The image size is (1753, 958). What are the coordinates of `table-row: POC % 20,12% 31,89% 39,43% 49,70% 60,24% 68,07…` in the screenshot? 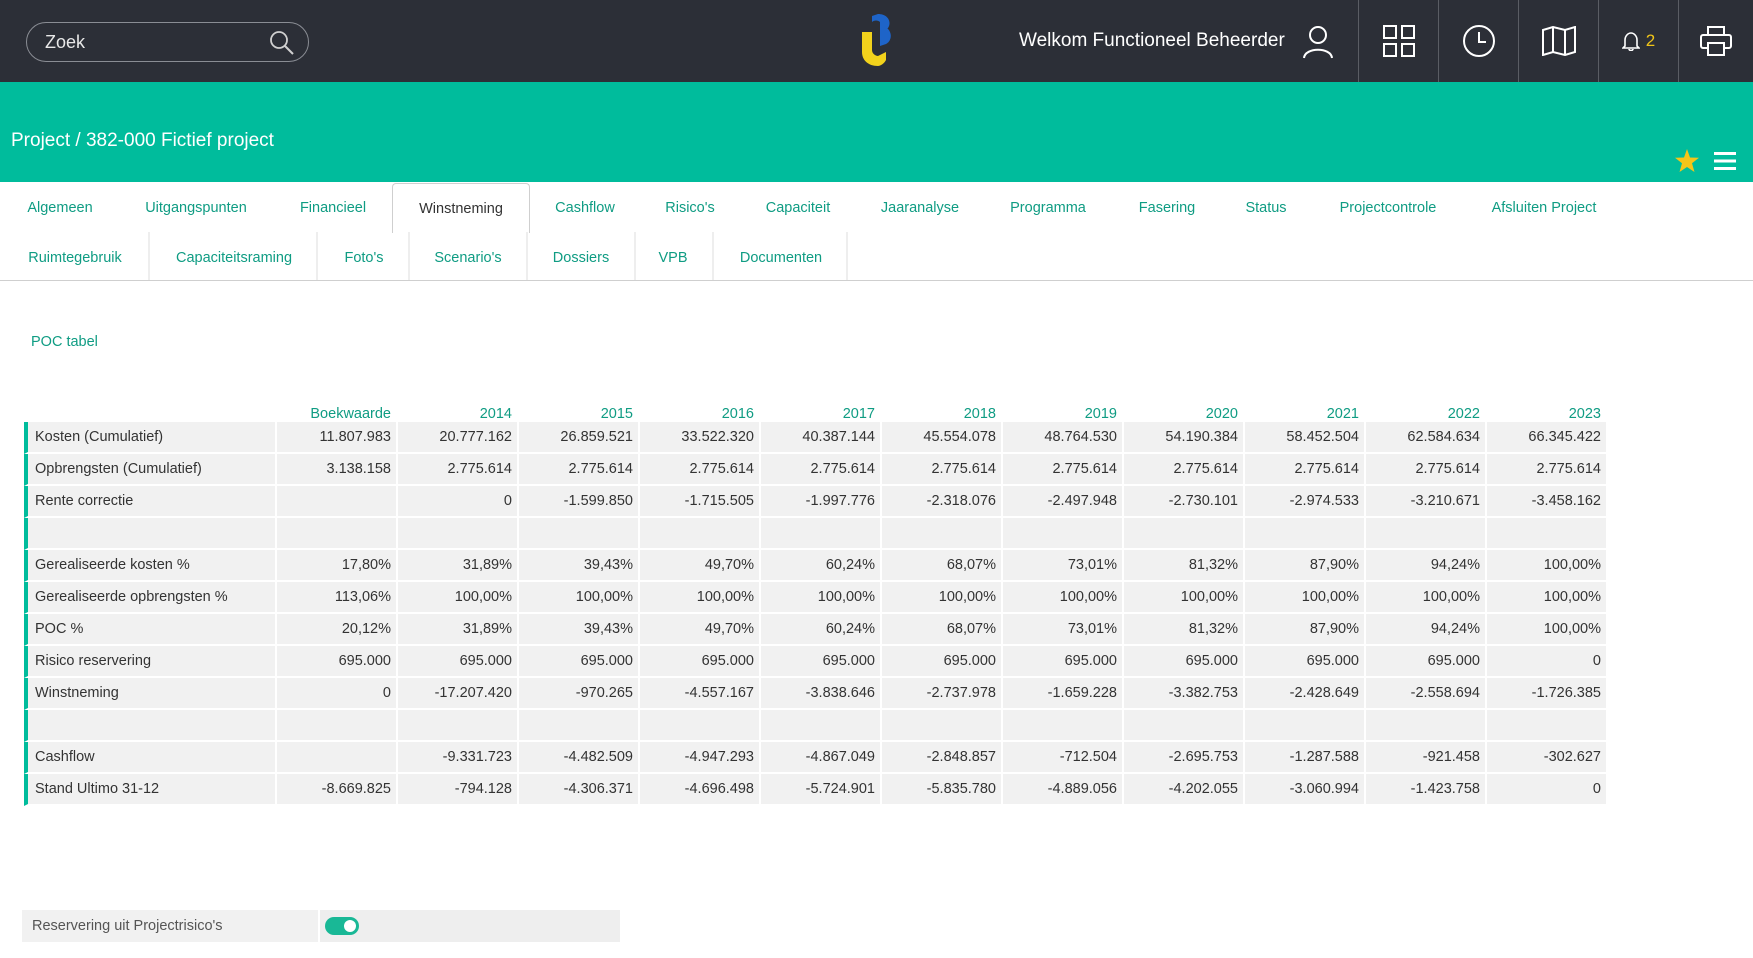 It's located at (815, 630).